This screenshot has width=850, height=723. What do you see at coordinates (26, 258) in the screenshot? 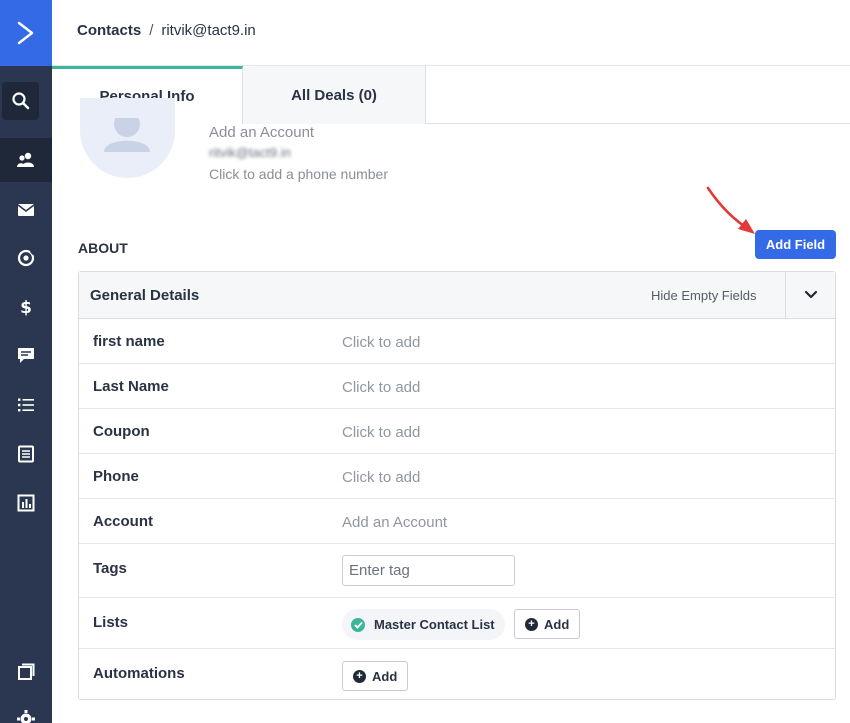
I see `automation-icon` at bounding box center [26, 258].